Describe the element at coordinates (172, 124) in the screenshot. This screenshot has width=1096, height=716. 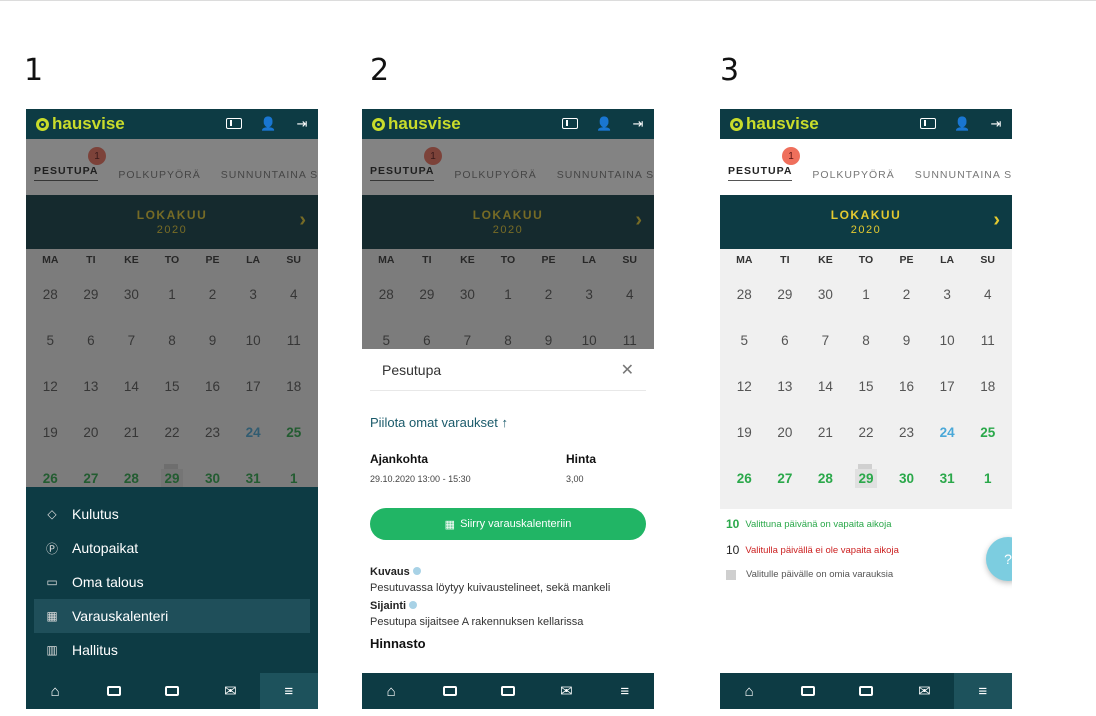
I see `app-header: hausvise 👤 ⇥` at that location.